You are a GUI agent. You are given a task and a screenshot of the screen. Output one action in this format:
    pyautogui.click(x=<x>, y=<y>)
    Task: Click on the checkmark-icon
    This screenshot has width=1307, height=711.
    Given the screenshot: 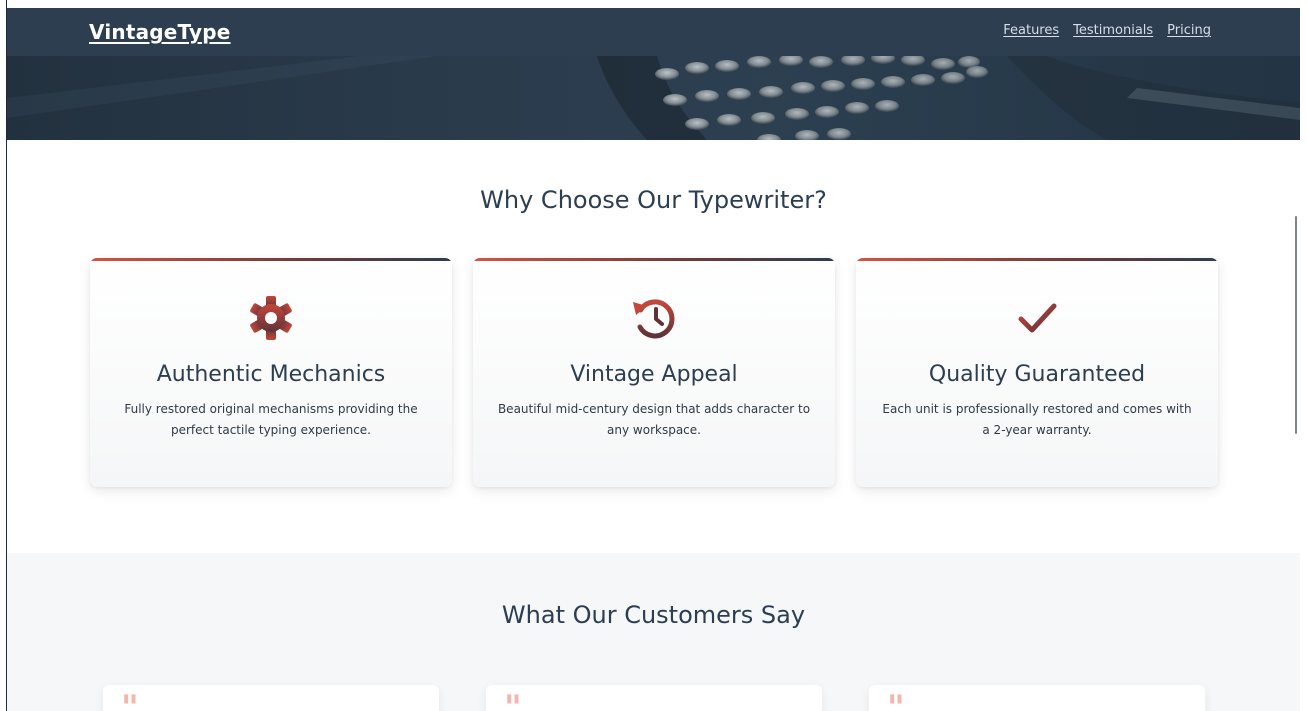 What is the action you would take?
    pyautogui.click(x=1037, y=318)
    